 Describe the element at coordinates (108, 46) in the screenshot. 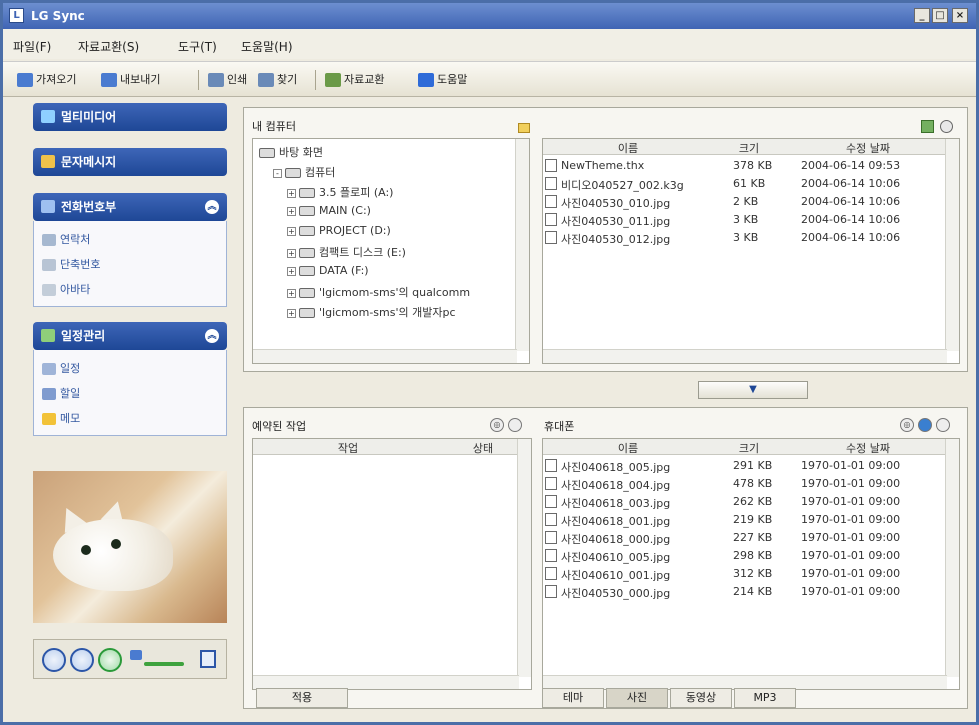

I see `menu-exchange: 자료교환(S)` at that location.